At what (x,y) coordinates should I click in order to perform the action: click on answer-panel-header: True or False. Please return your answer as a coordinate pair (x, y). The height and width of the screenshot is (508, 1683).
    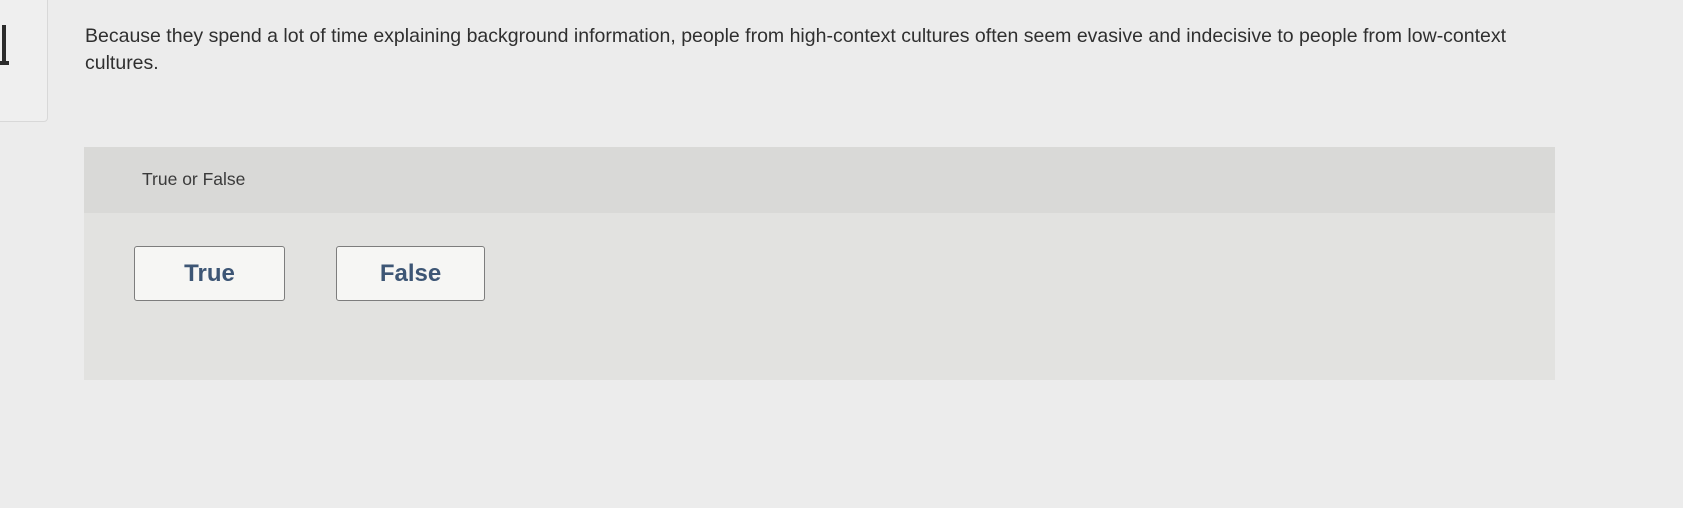
    Looking at the image, I should click on (819, 180).